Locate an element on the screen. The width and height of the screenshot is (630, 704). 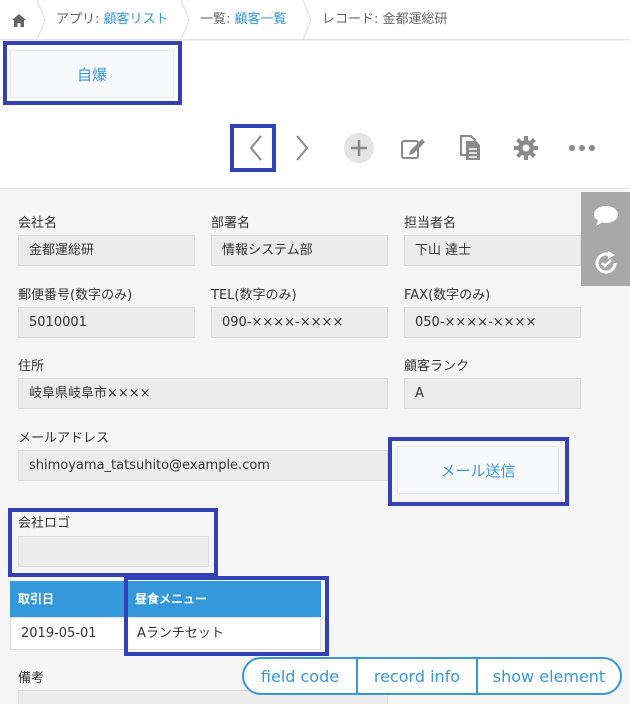
person-value: 下山 達士 is located at coordinates (492, 250).